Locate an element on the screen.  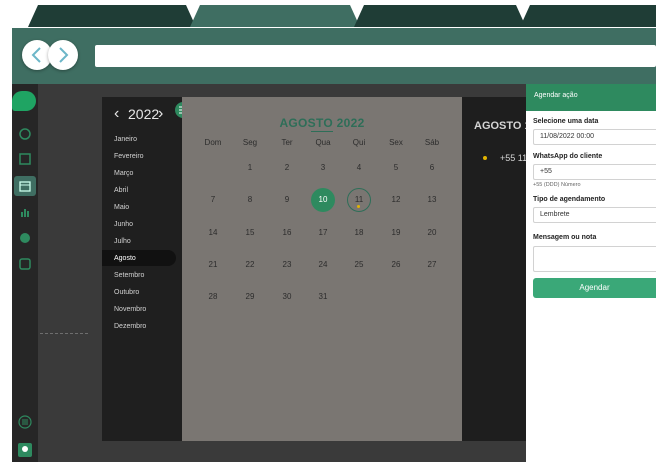
calendar-day: 17 is located at coordinates (323, 233).